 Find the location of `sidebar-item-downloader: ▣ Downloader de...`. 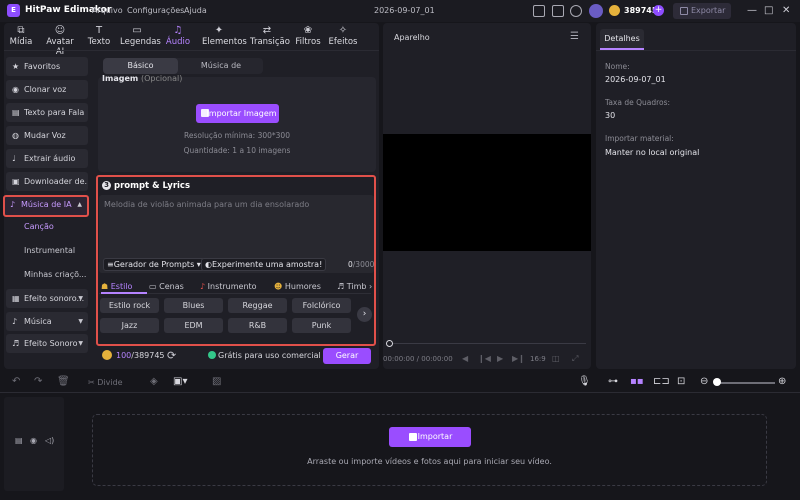

sidebar-item-downloader: ▣ Downloader de... is located at coordinates (47, 181).